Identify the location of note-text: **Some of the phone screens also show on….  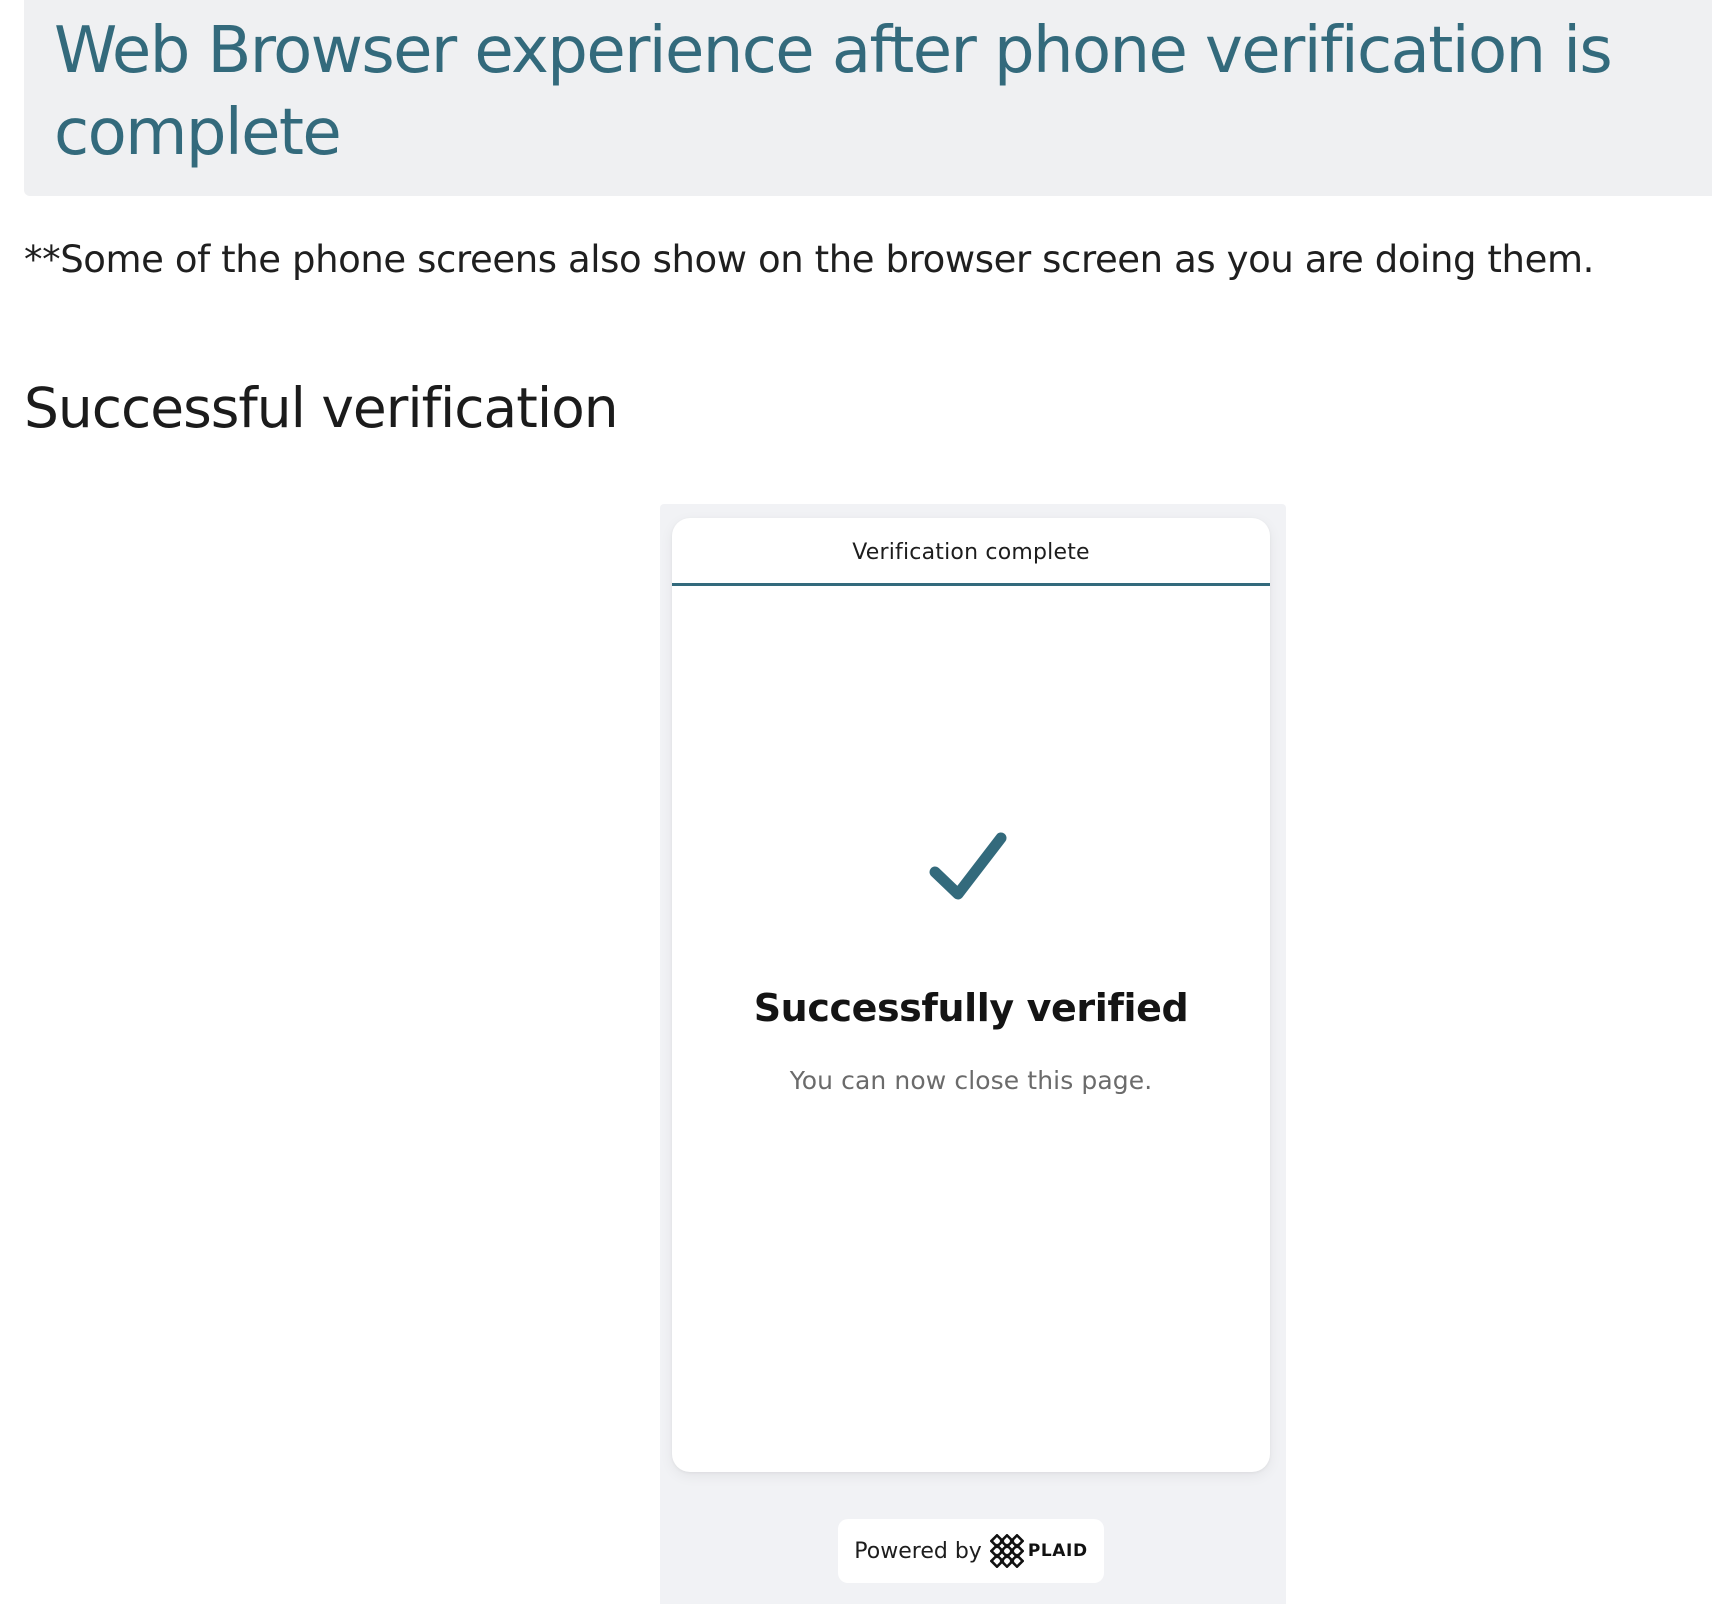
(809, 259).